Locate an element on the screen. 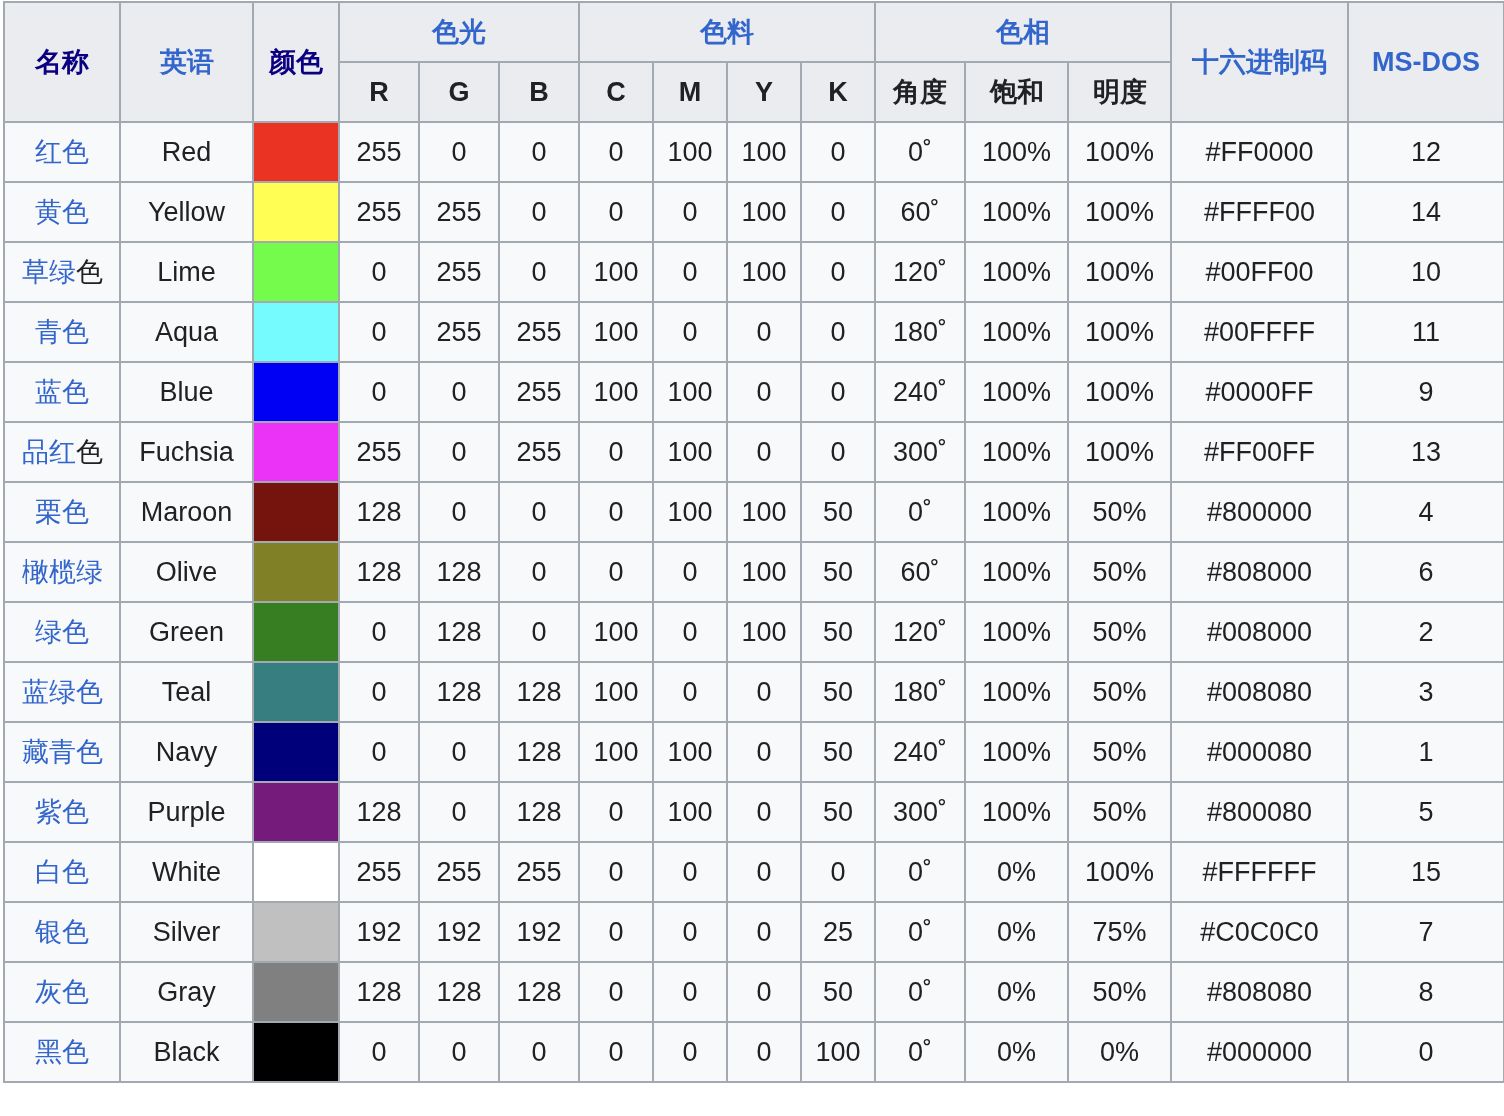 This screenshot has width=1504, height=1116. group-header: 色光 is located at coordinates (459, 32).